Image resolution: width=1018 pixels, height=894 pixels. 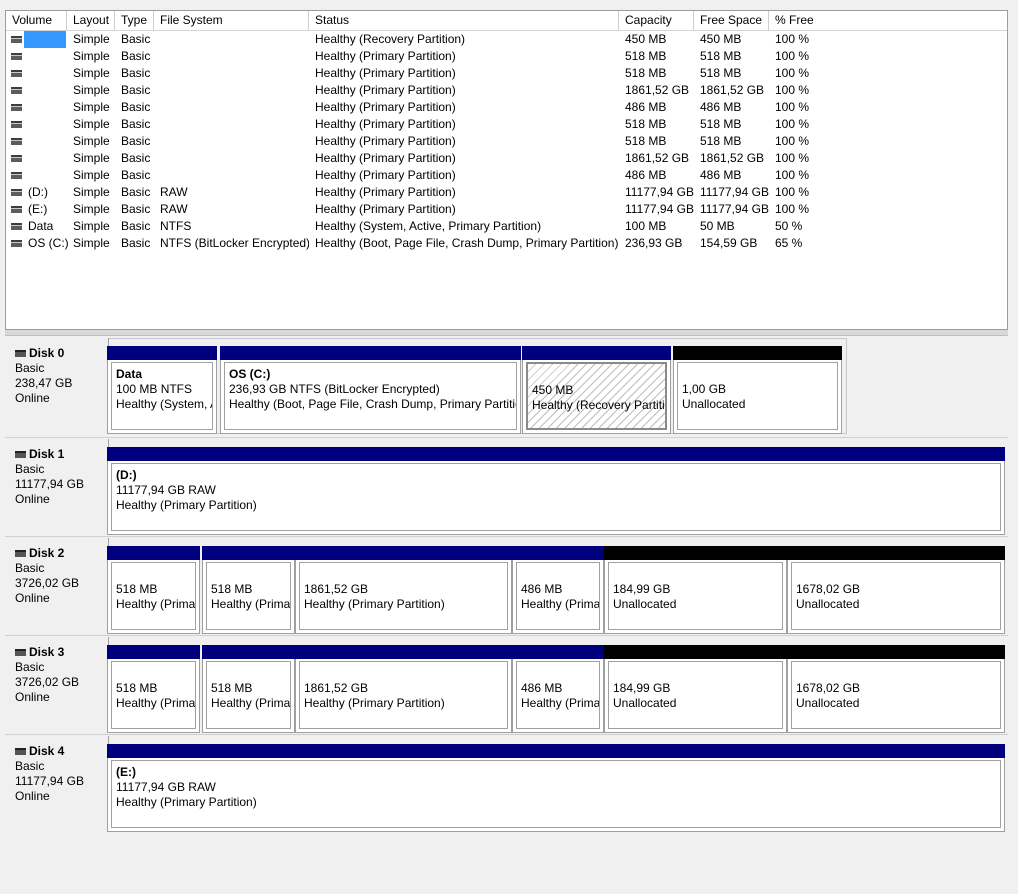 What do you see at coordinates (137, 688) in the screenshot?
I see `partition-size: 518 MB` at bounding box center [137, 688].